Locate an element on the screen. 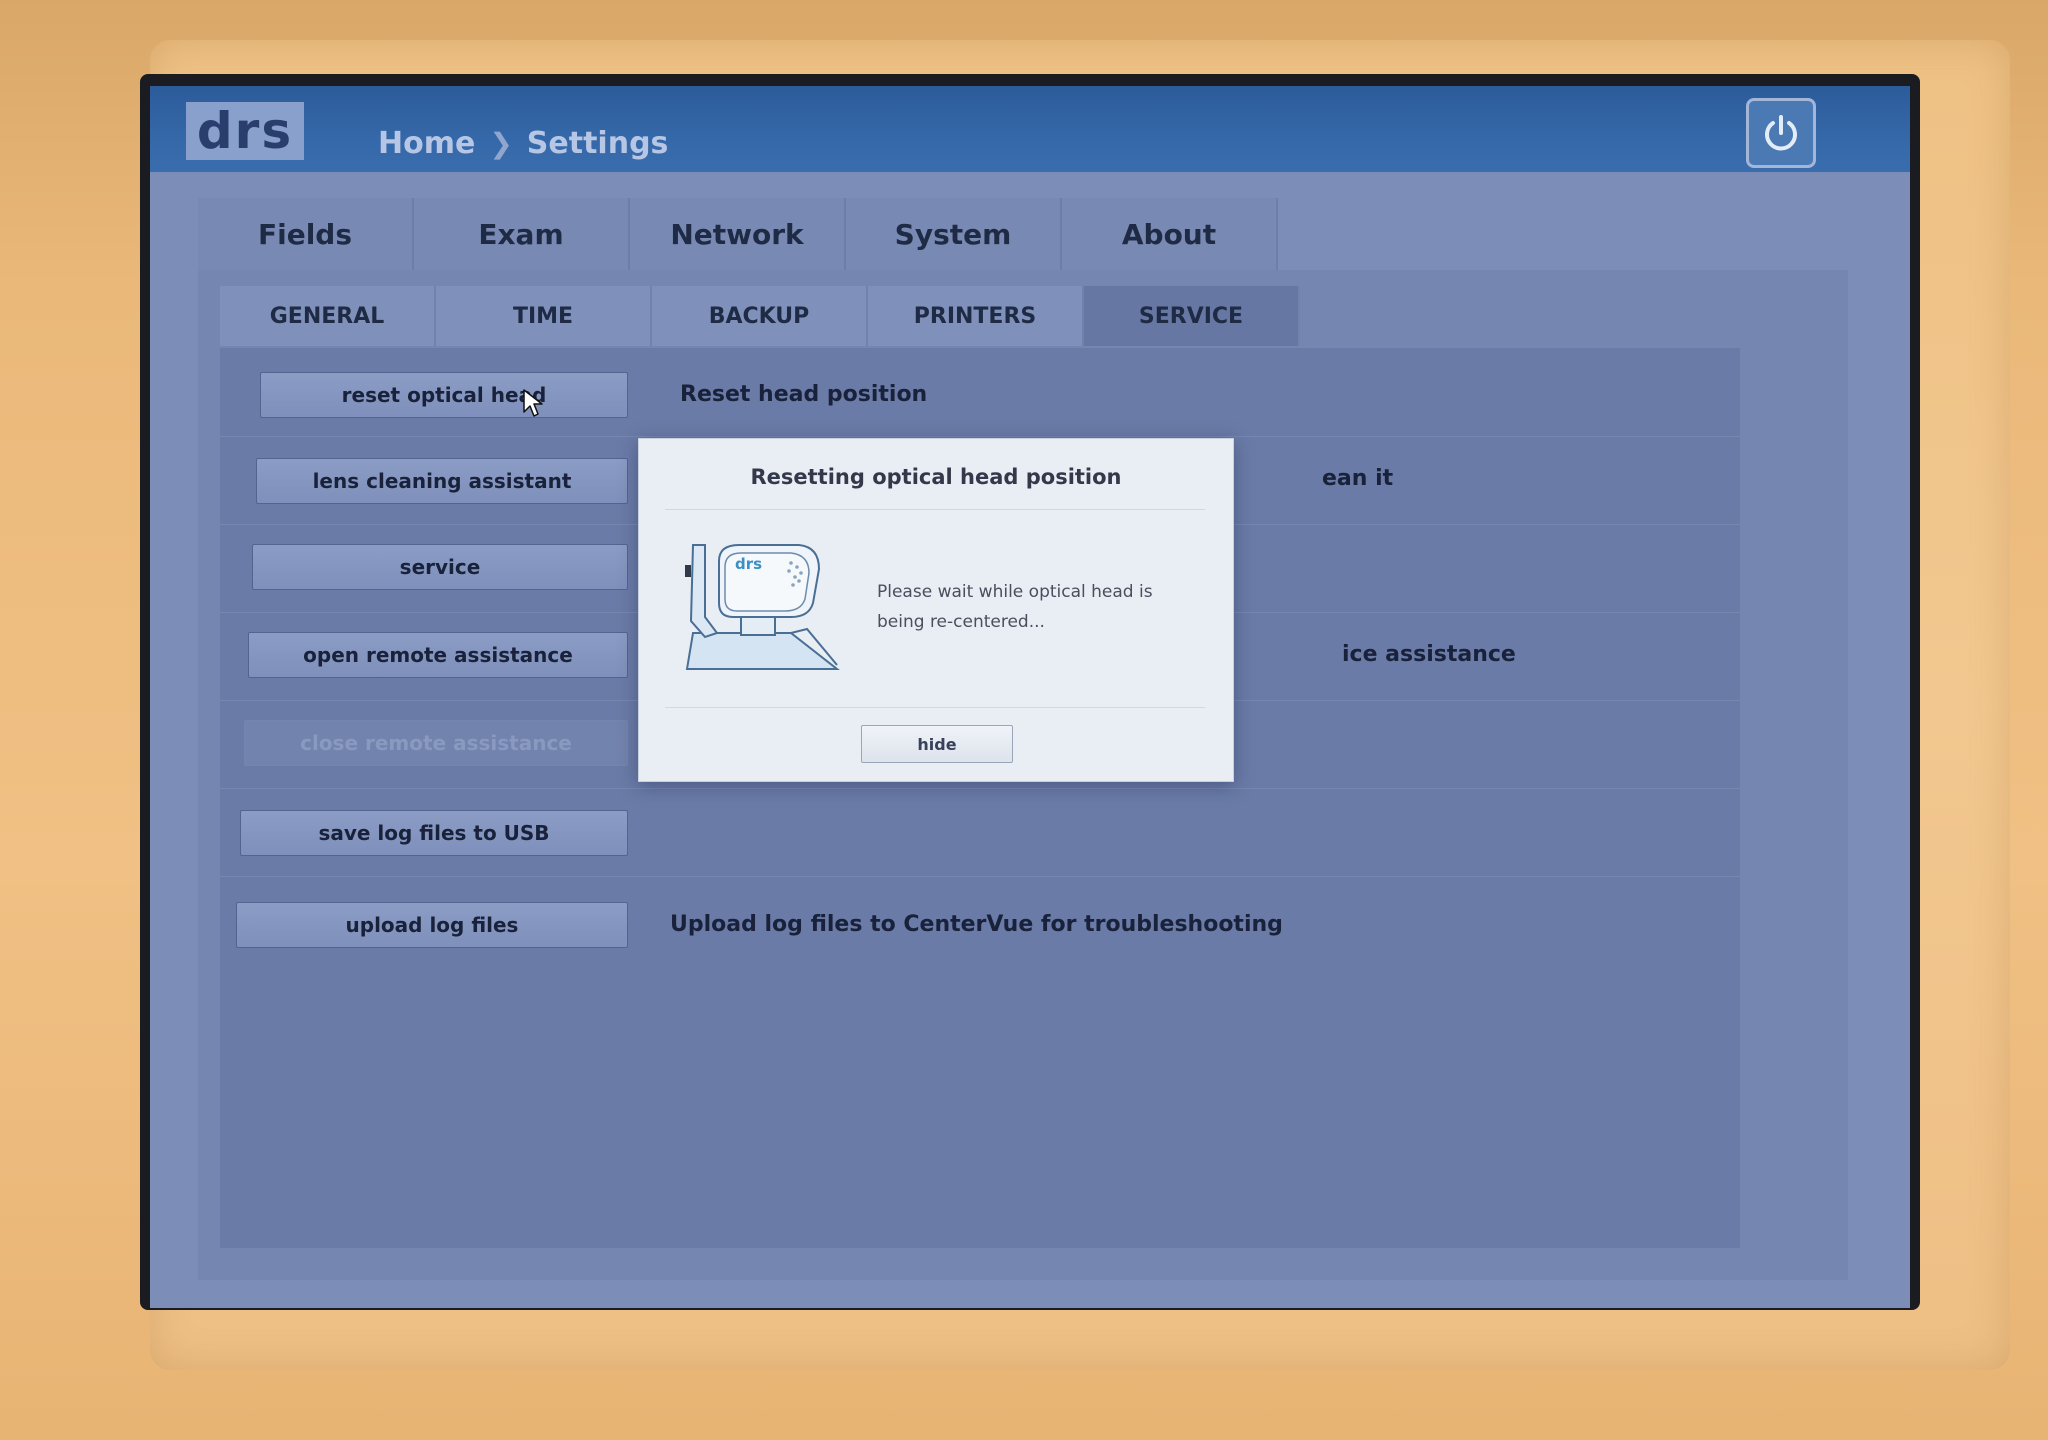  service-row: reset optical head Reset head position is located at coordinates (980, 392).